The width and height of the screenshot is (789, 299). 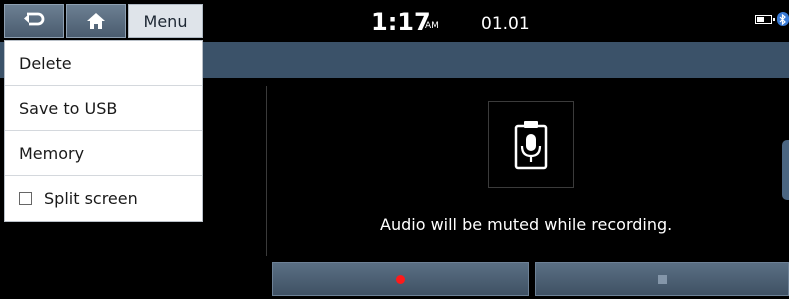 I want to click on stop-square-icon, so click(x=662, y=279).